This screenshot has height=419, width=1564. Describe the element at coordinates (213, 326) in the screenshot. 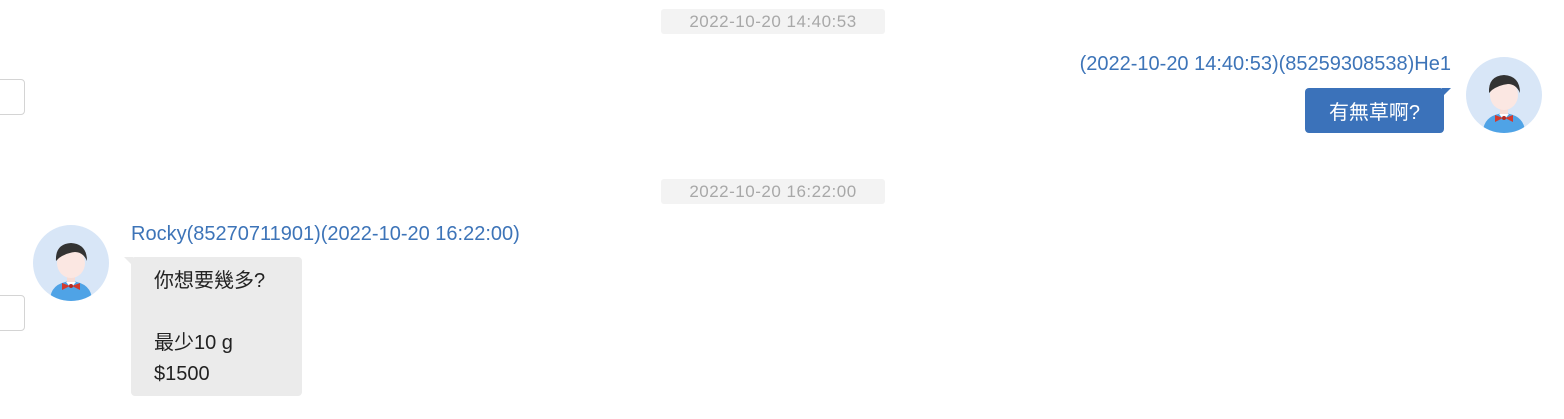

I see `message-bubble-incoming: 你想要幾多? 最少10 g $1500` at that location.